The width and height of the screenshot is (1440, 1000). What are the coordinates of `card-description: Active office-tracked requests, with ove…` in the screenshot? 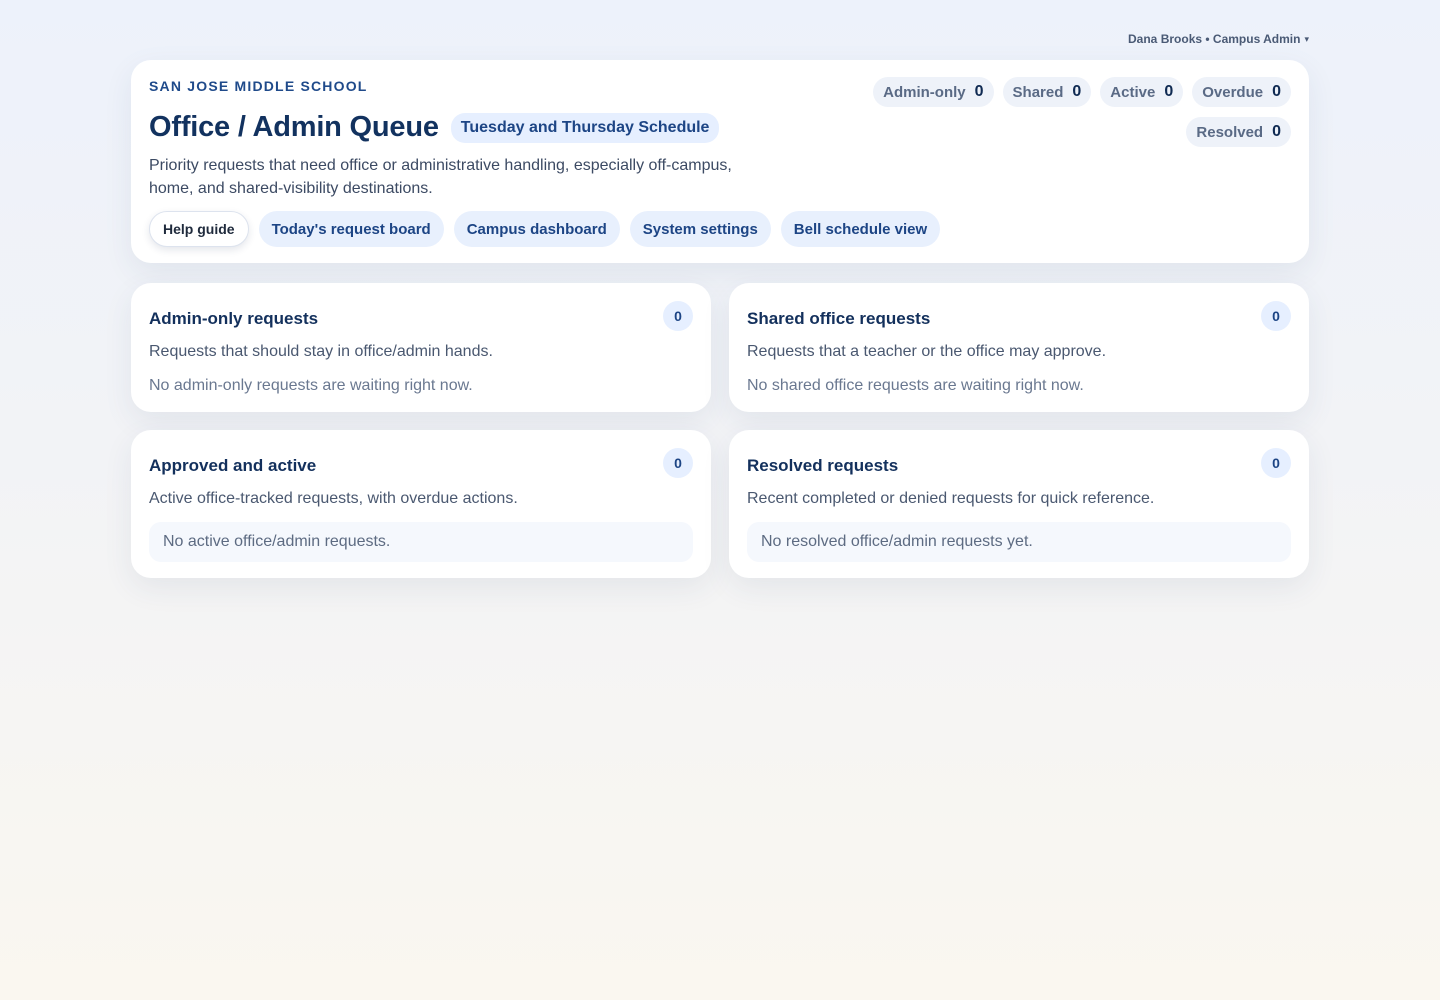 It's located at (333, 498).